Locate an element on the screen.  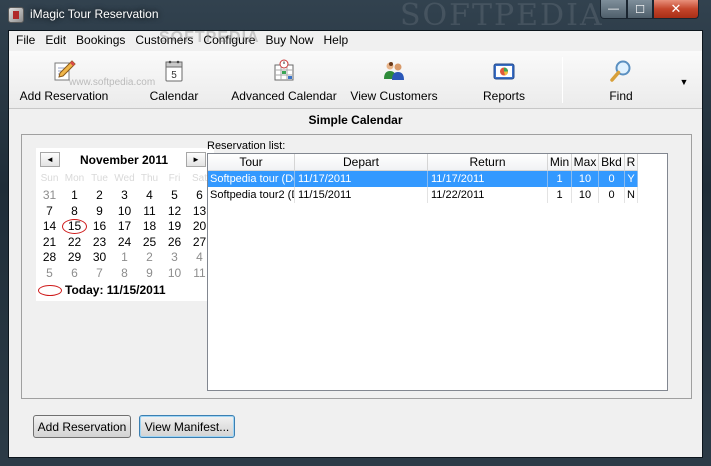
previous-month-button: ◄ is located at coordinates (50, 159).